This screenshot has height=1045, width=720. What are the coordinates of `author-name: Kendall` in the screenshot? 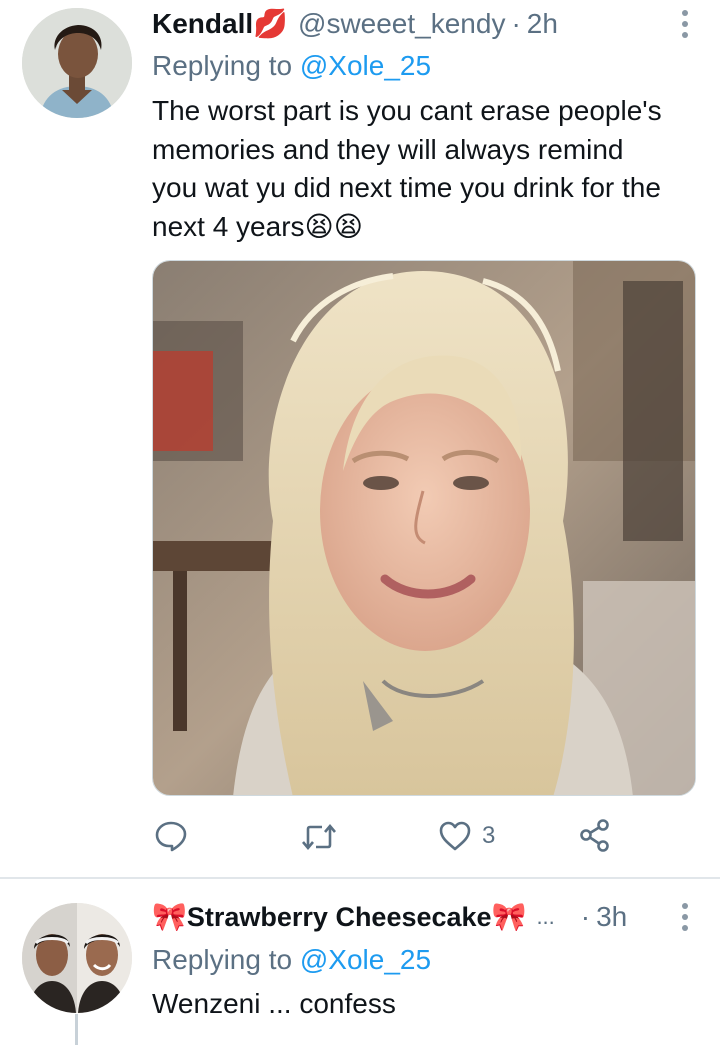 It's located at (202, 24).